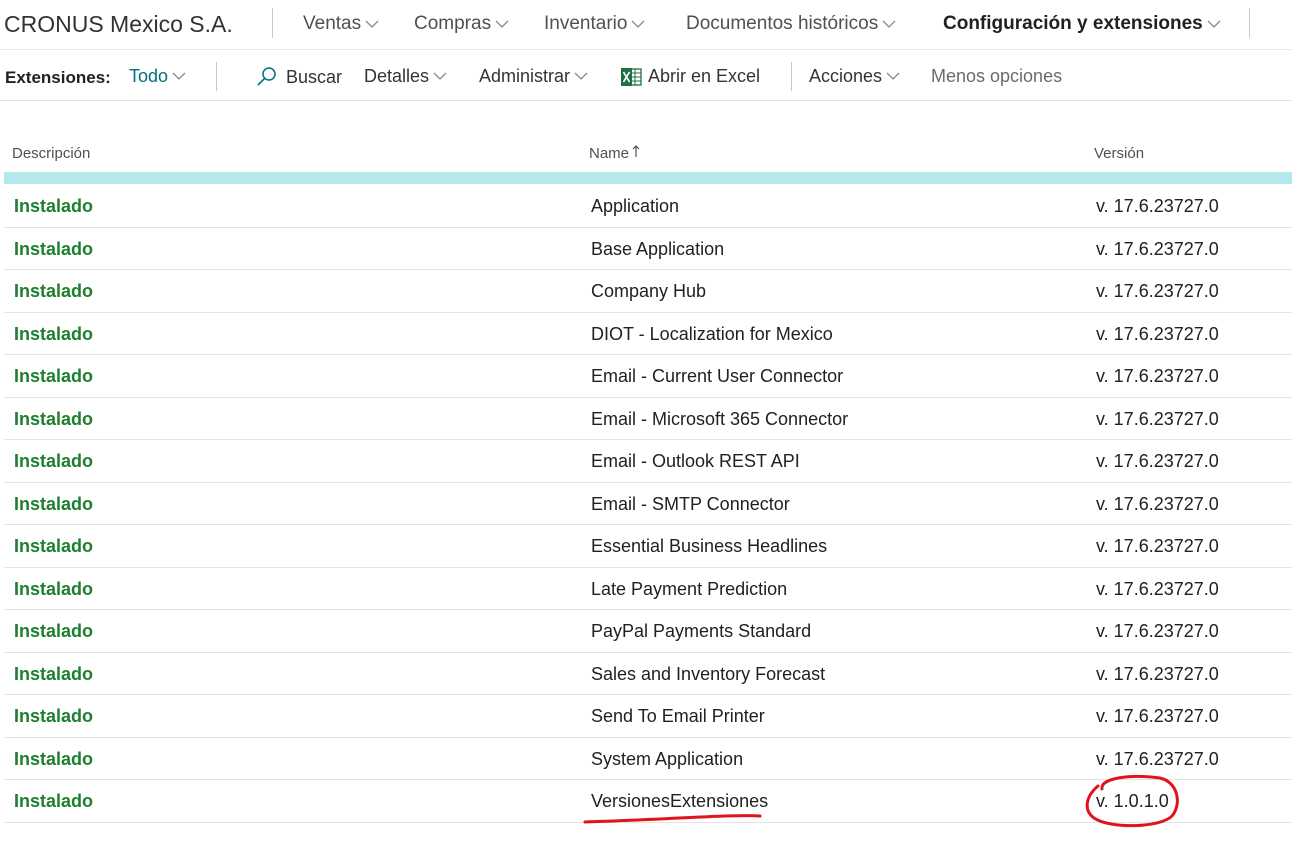 The height and width of the screenshot is (842, 1292). I want to click on name-cell: Email - Current User Connector, so click(717, 376).